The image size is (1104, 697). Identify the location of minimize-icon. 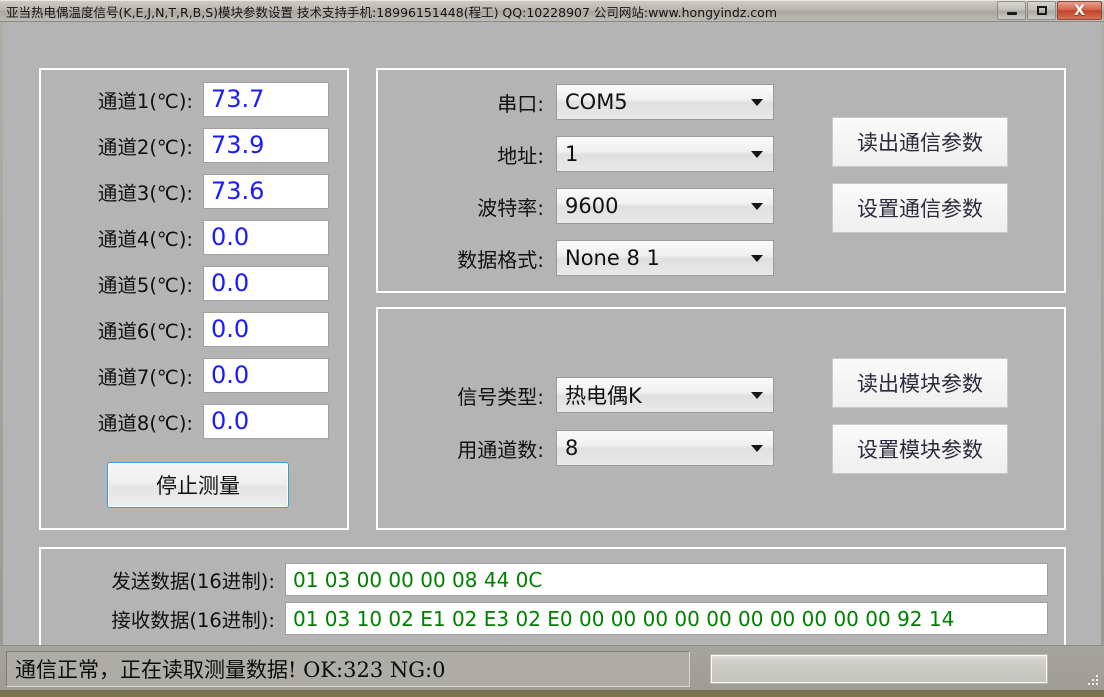
(1011, 13).